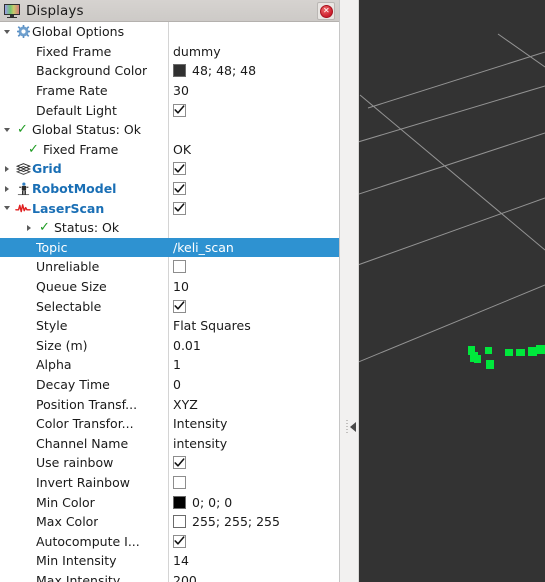 This screenshot has height=582, width=545. Describe the element at coordinates (347, 427) in the screenshot. I see `splitter-grip` at that location.